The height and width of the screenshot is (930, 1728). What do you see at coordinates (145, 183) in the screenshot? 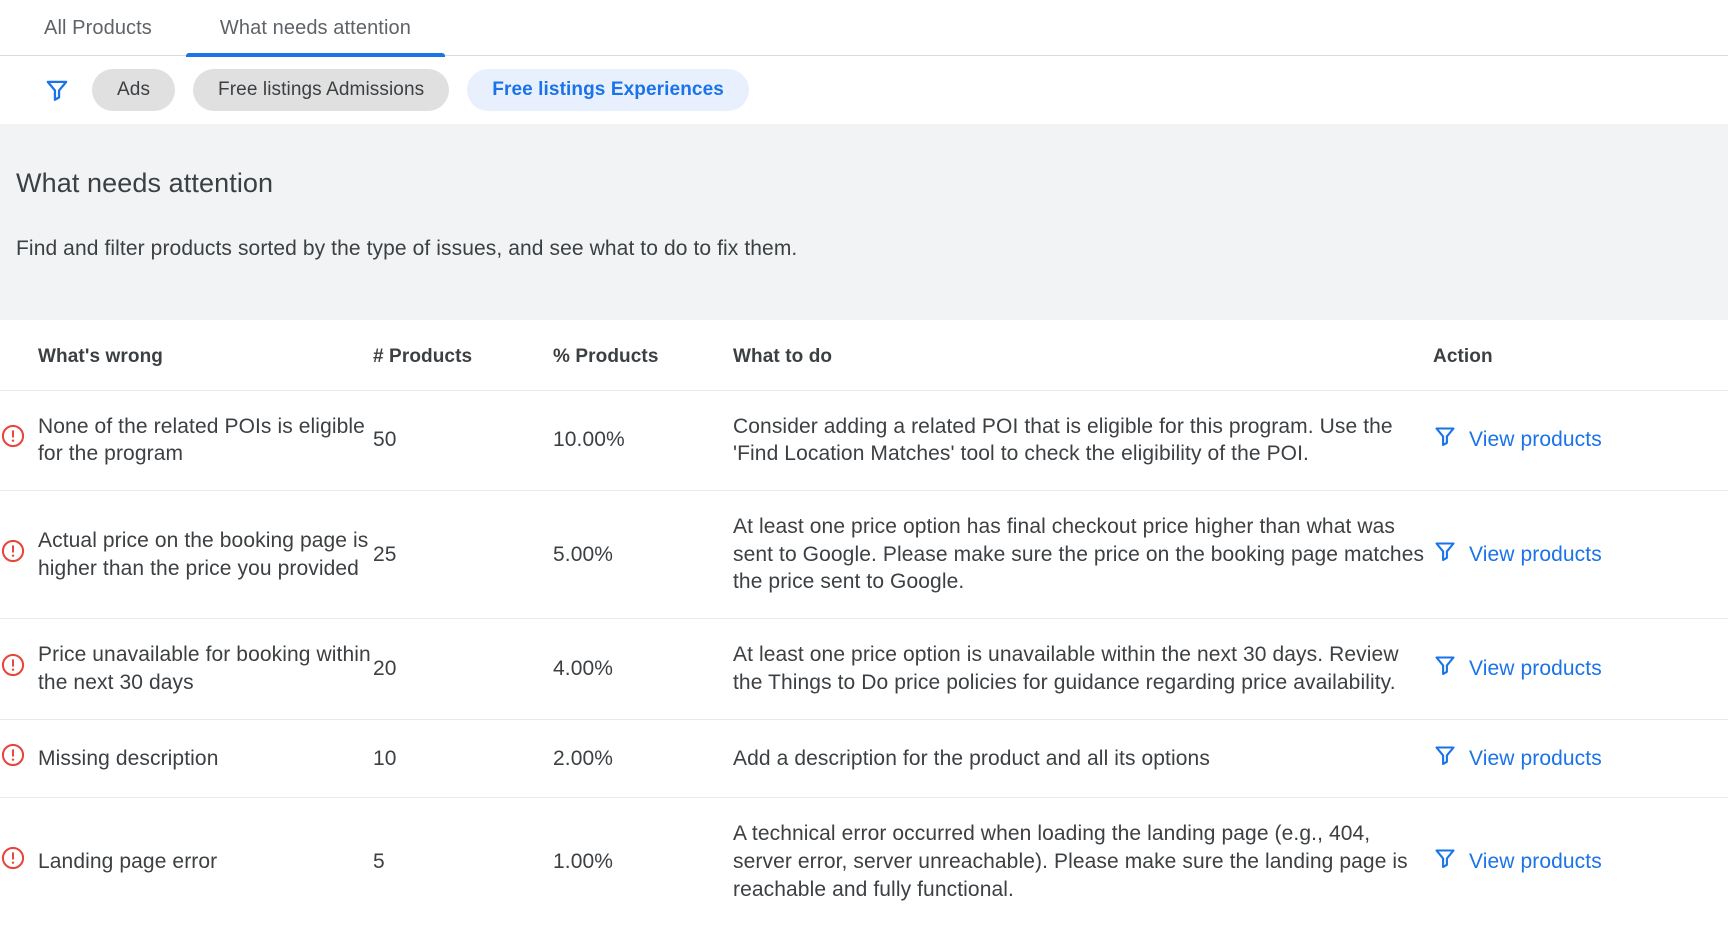
I see `page-title: What needs attention` at bounding box center [145, 183].